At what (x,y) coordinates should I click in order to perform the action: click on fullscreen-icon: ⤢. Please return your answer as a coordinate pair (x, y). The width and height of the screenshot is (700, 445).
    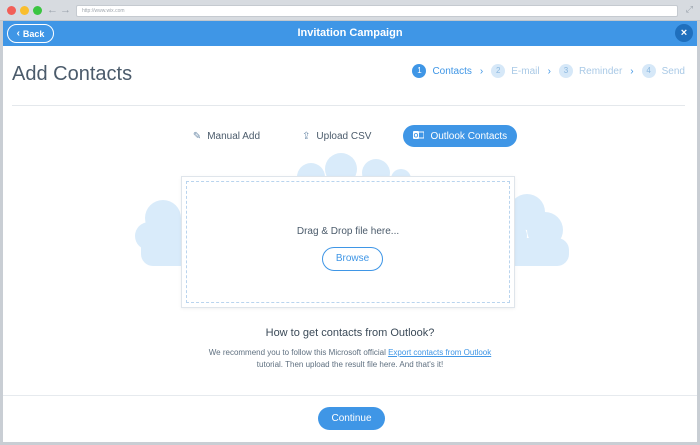
    Looking at the image, I should click on (689, 9).